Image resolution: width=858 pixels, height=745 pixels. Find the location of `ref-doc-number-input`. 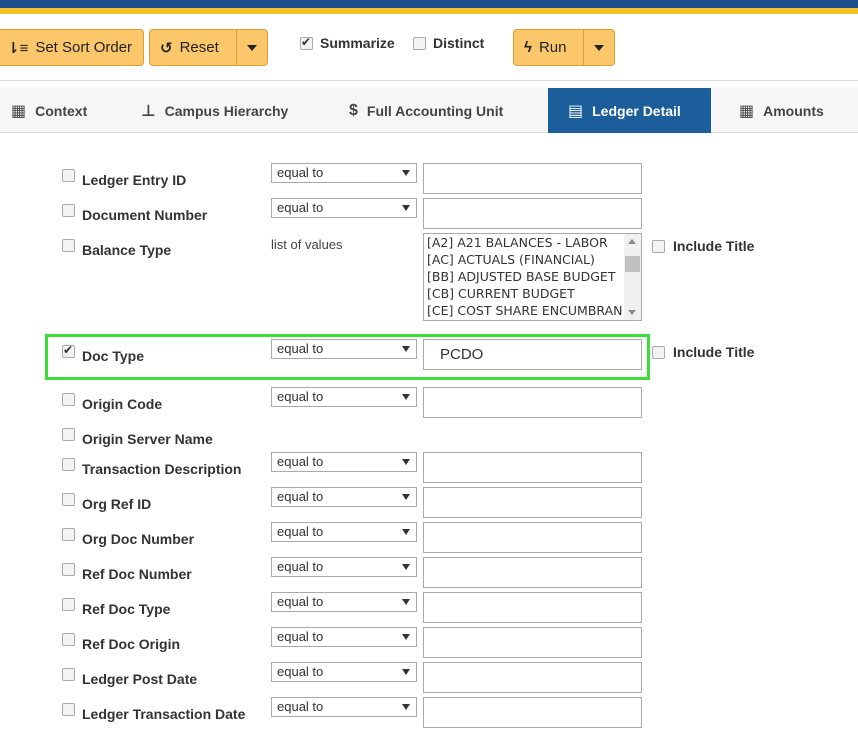

ref-doc-number-input is located at coordinates (532, 572).